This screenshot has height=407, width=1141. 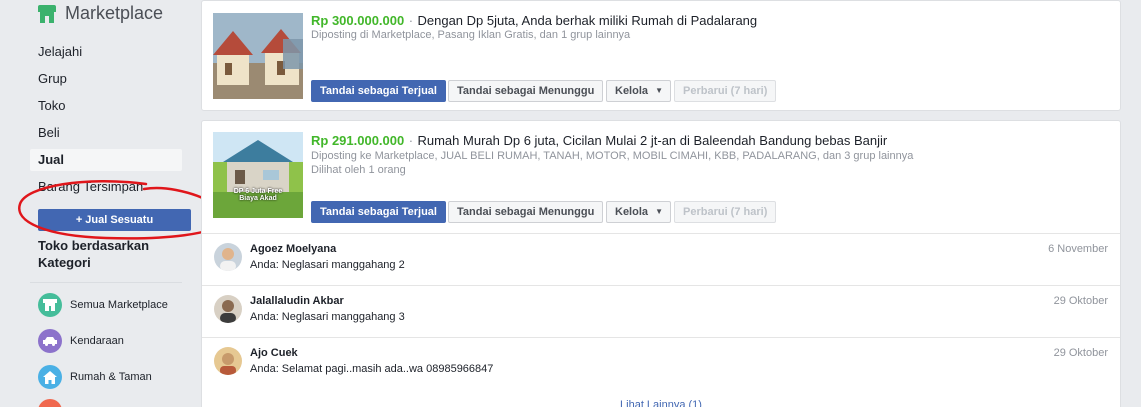 I want to click on category-icon, so click(x=50, y=403).